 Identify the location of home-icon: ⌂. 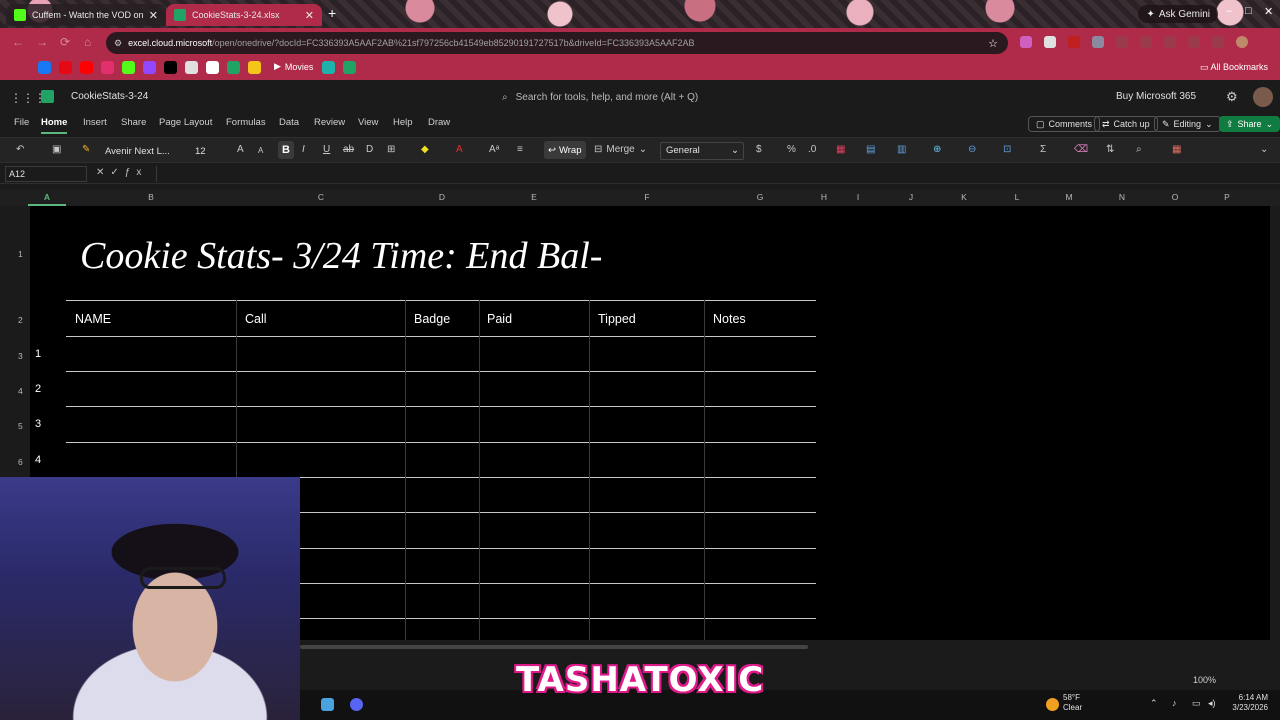
(87, 42).